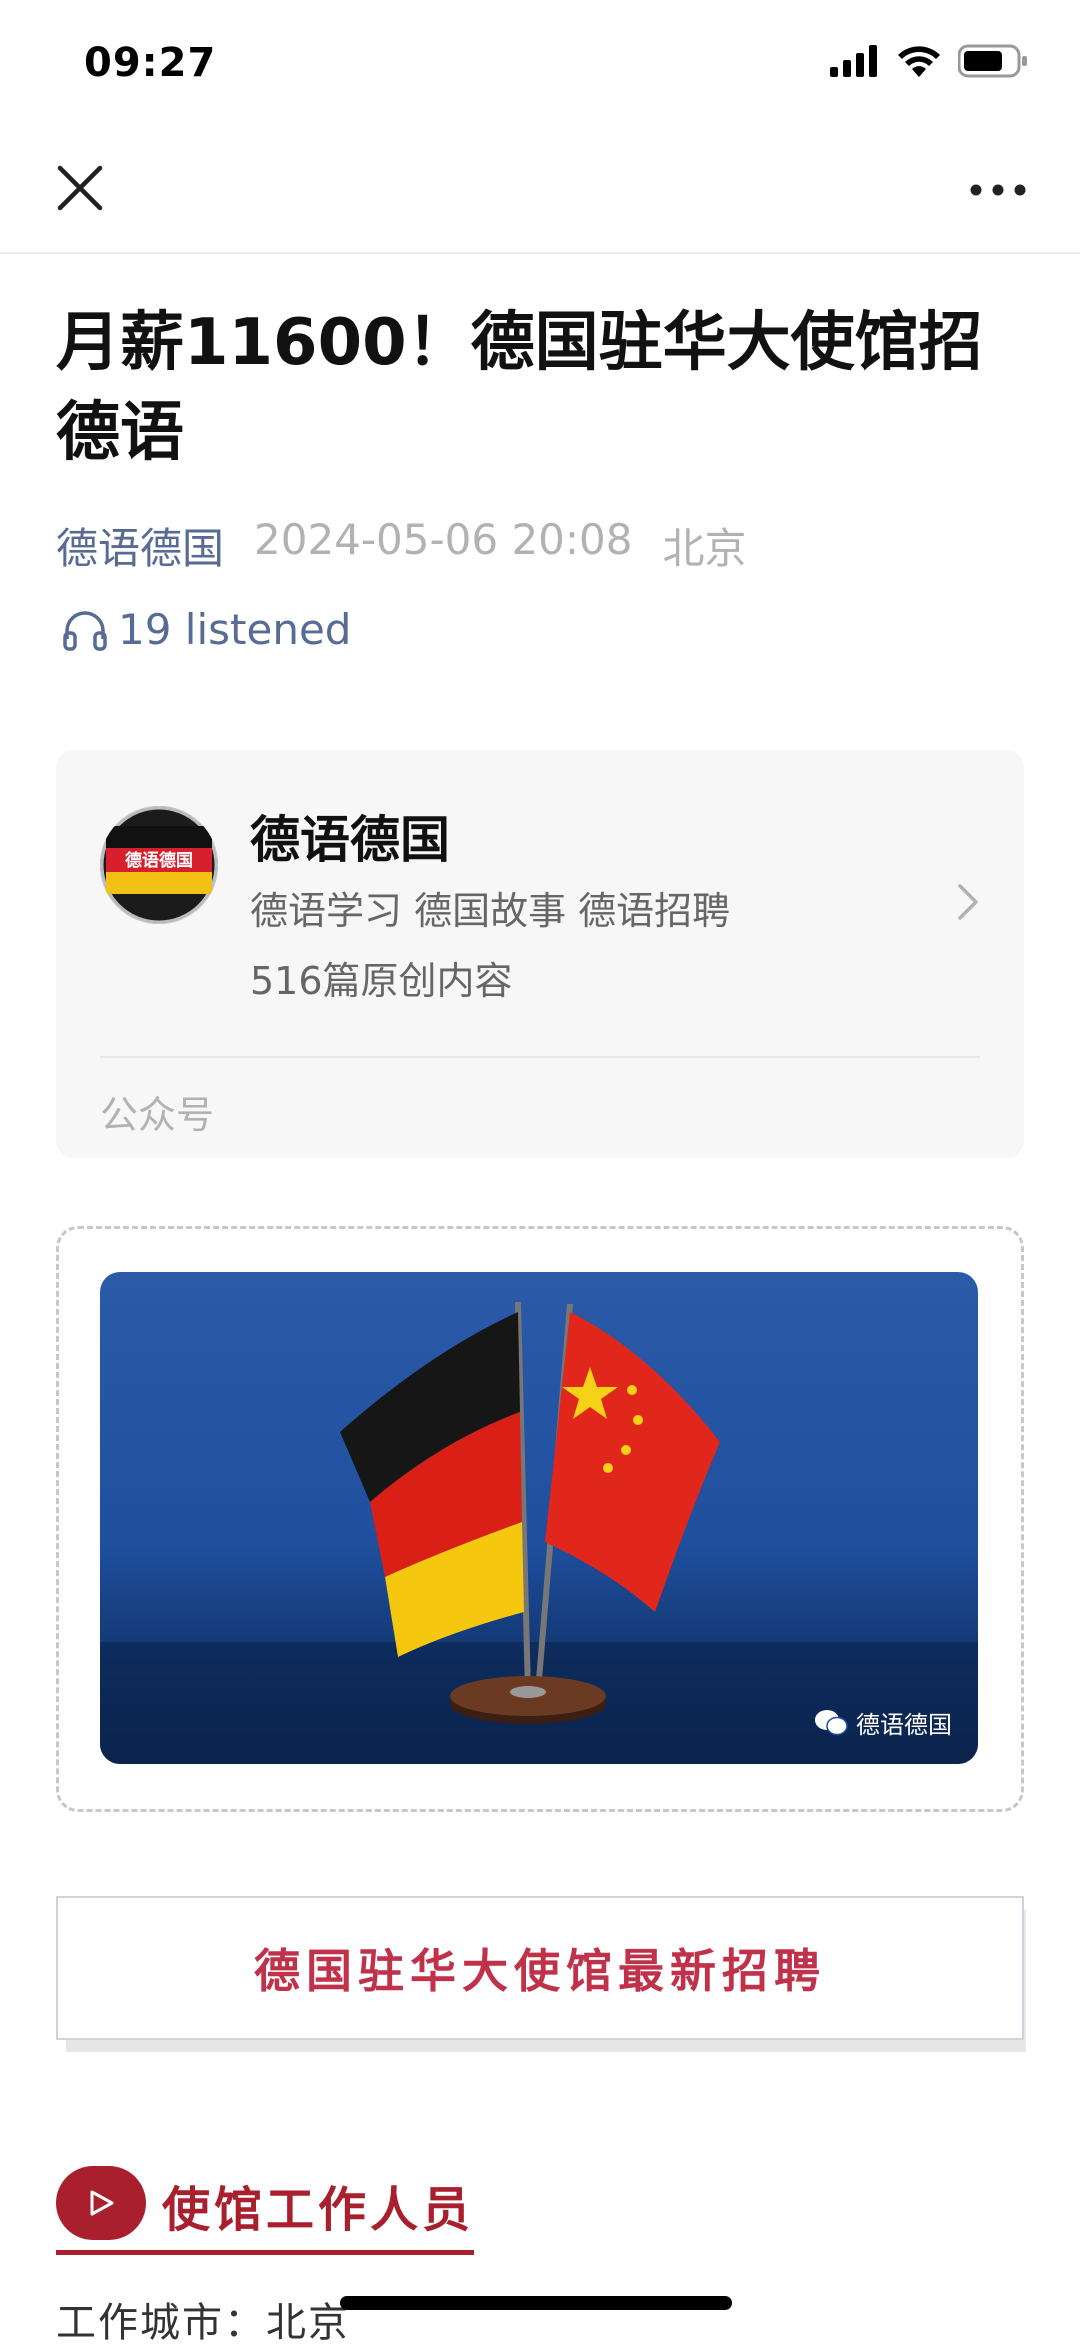 Image resolution: width=1080 pixels, height=2348 pixels. What do you see at coordinates (443, 539) in the screenshot?
I see `publish-date: 2024-05-06 20:08` at bounding box center [443, 539].